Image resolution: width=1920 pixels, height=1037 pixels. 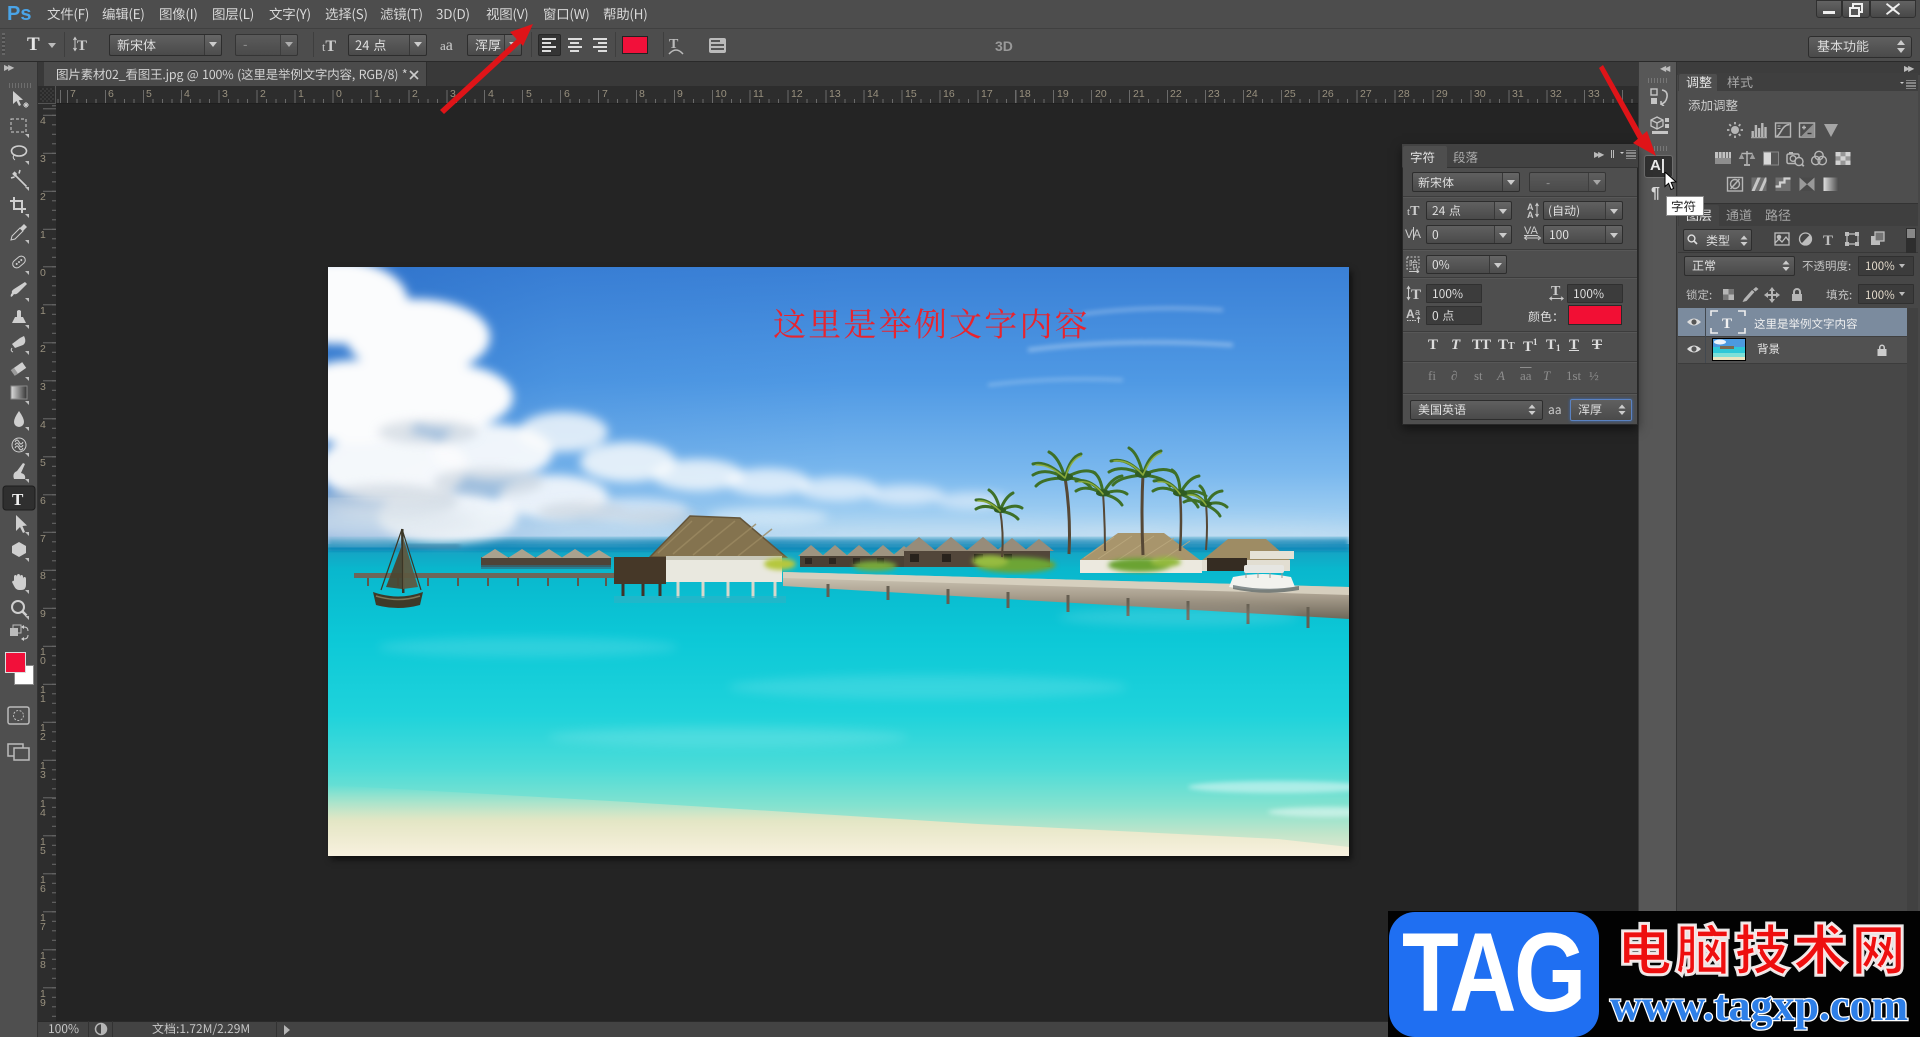 I want to click on svg-text: V, so click(x=1409, y=234).